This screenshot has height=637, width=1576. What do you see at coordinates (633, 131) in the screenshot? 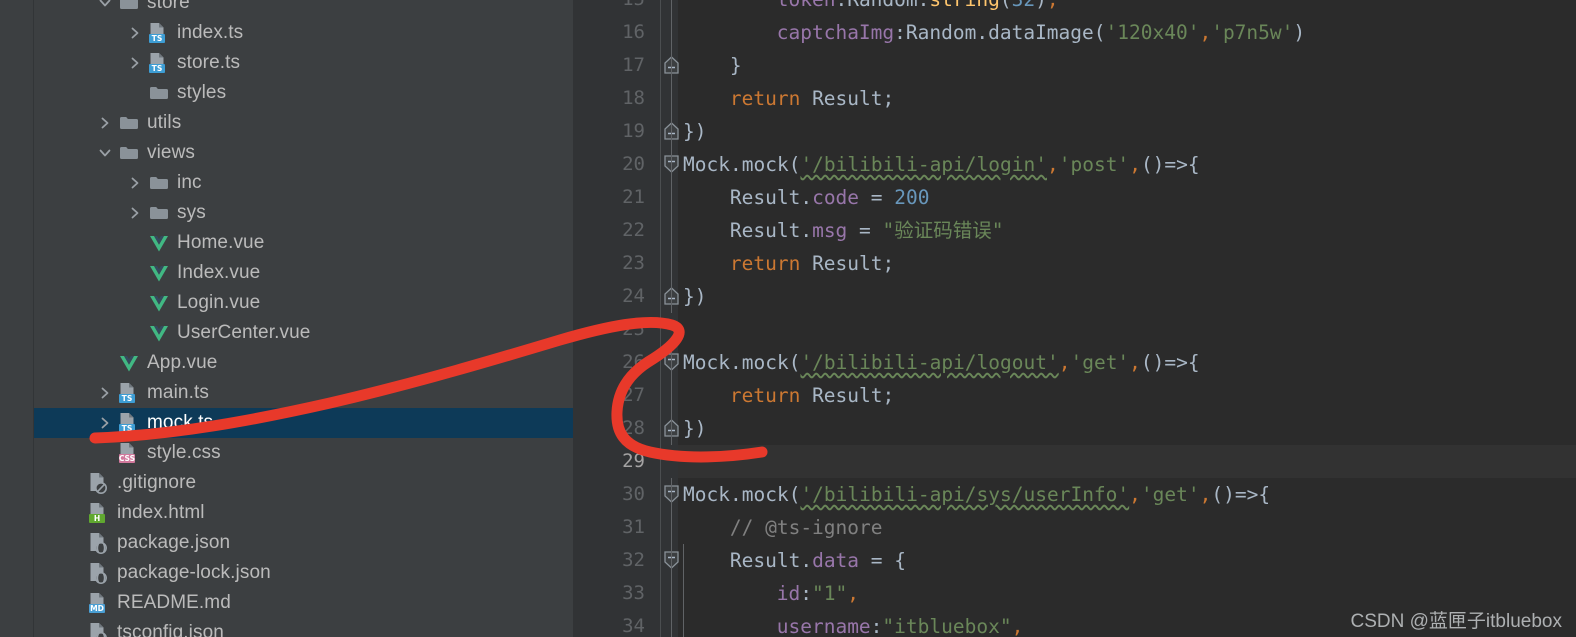
I see `line-number: 19` at bounding box center [633, 131].